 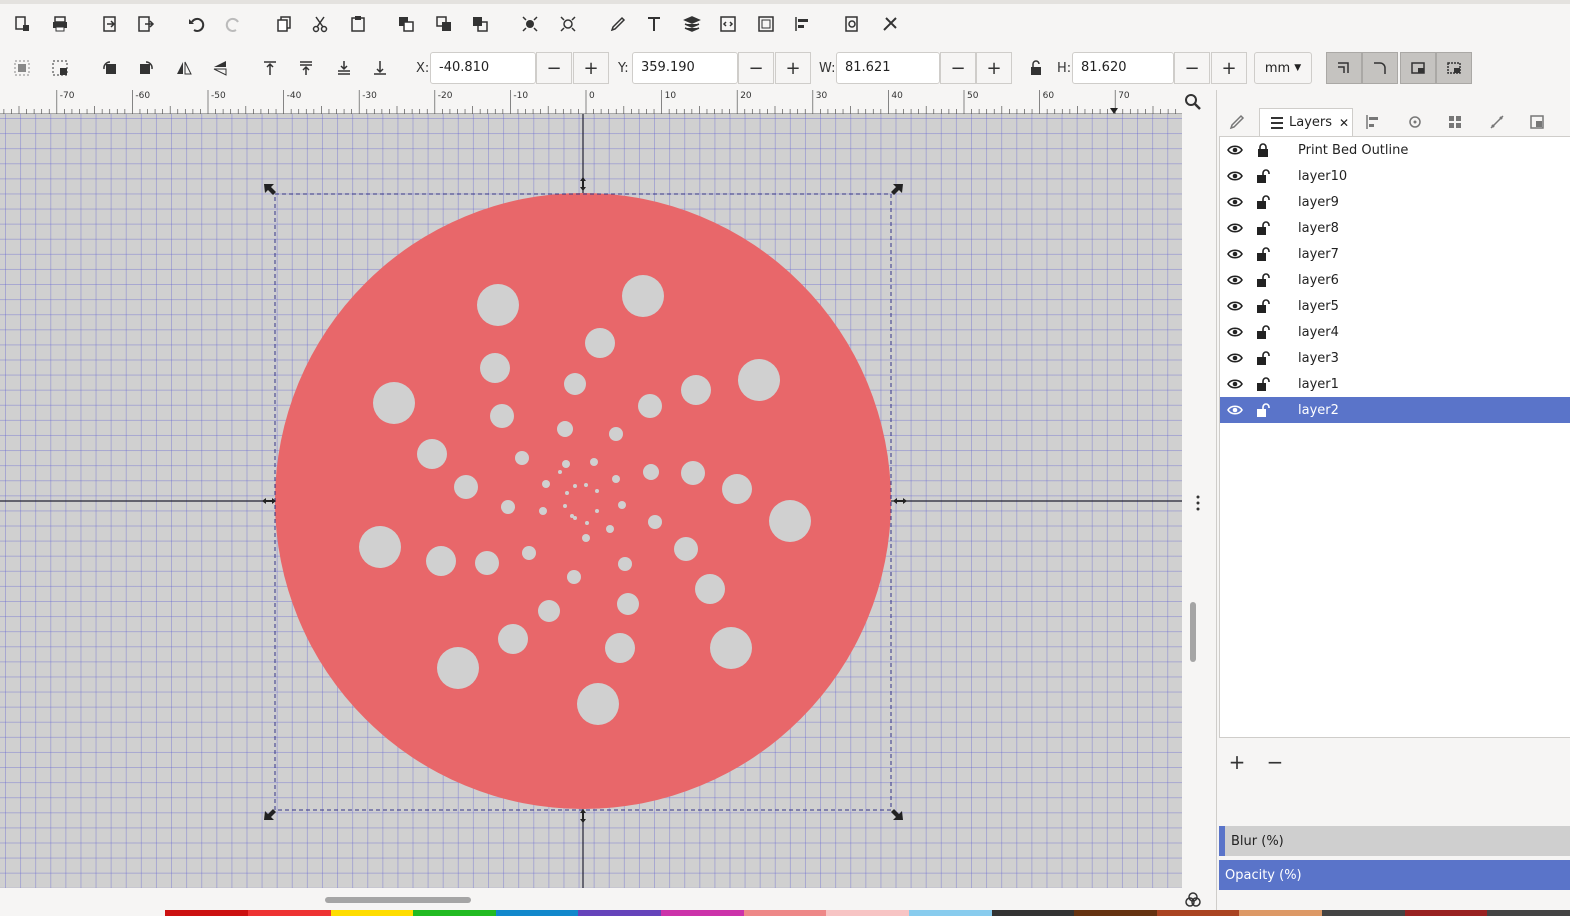 What do you see at coordinates (1395, 150) in the screenshot?
I see `layer-row: Print Bed Outline` at bounding box center [1395, 150].